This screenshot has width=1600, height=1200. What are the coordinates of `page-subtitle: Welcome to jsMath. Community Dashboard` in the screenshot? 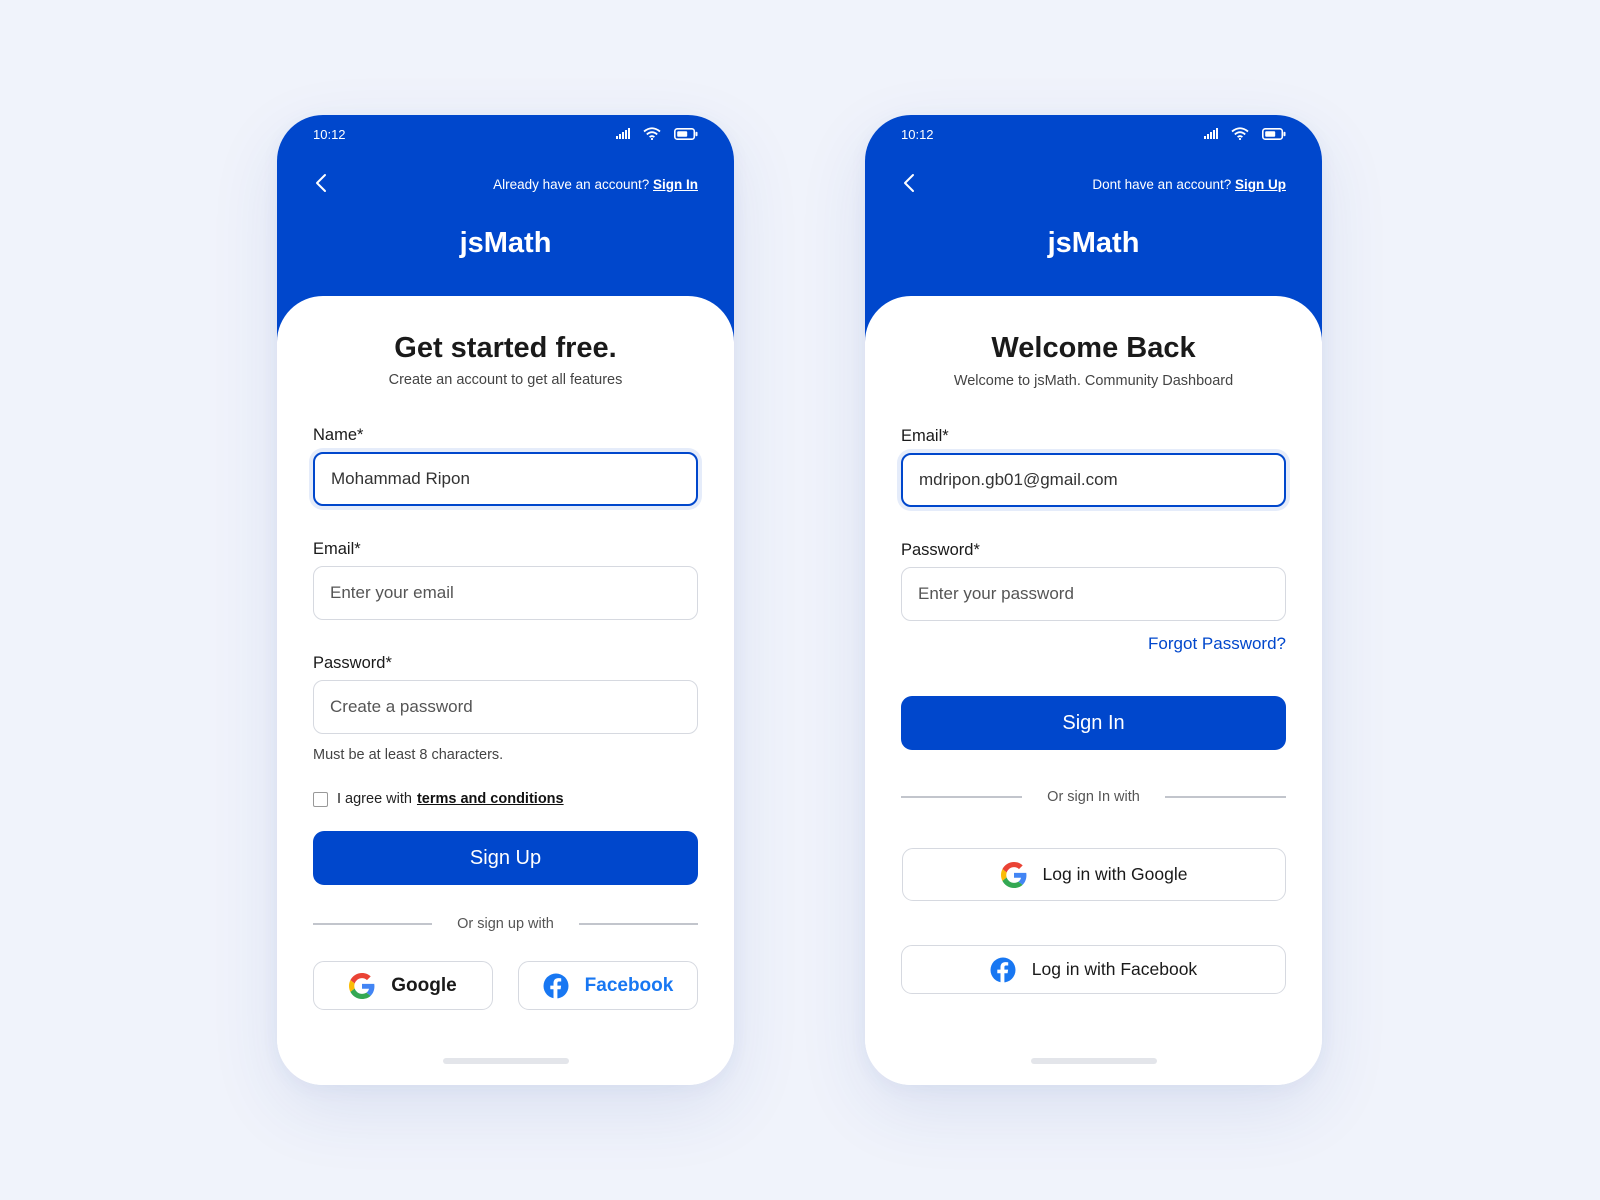 It's located at (1093, 381).